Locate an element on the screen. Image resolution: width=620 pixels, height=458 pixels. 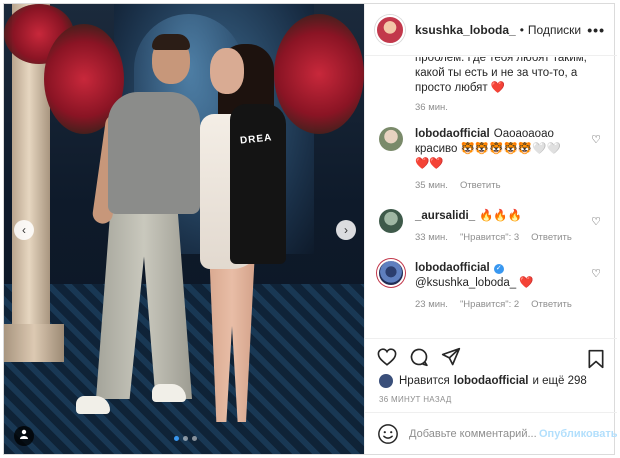
add-comment-bar: Опубликовать is located at coordinates (491, 433).